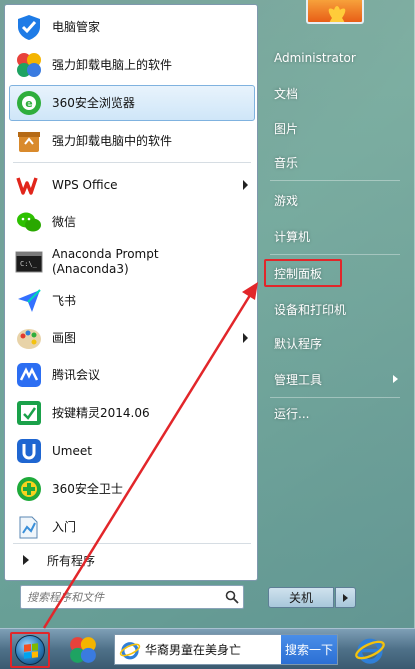 The height and width of the screenshot is (669, 415). Describe the element at coordinates (334, 200) in the screenshot. I see `games-link: 游戏` at that location.